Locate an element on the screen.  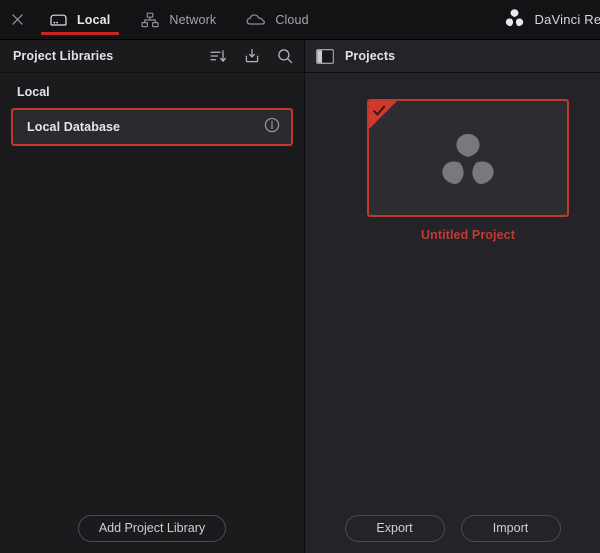
project-thumbnail is located at coordinates (468, 158).